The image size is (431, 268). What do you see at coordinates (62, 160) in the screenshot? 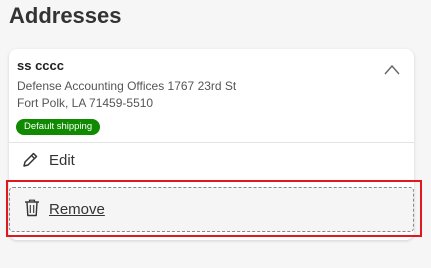
I see `edit-label: Edit` at bounding box center [62, 160].